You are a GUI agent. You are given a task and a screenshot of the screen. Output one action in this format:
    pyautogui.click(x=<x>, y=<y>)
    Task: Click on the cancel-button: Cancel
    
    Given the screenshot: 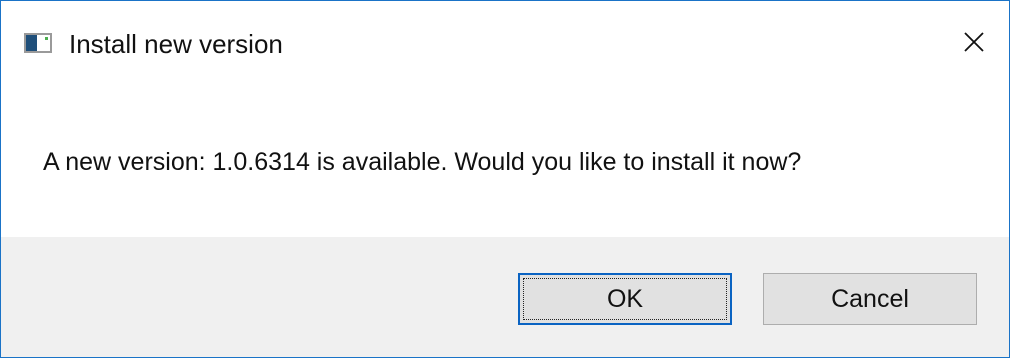 What is the action you would take?
    pyautogui.click(x=870, y=299)
    